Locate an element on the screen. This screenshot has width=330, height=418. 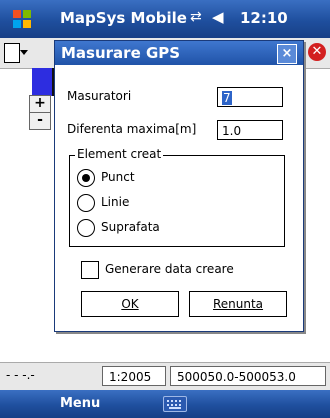
app-title: MapSys Mobile is located at coordinates (123, 18).